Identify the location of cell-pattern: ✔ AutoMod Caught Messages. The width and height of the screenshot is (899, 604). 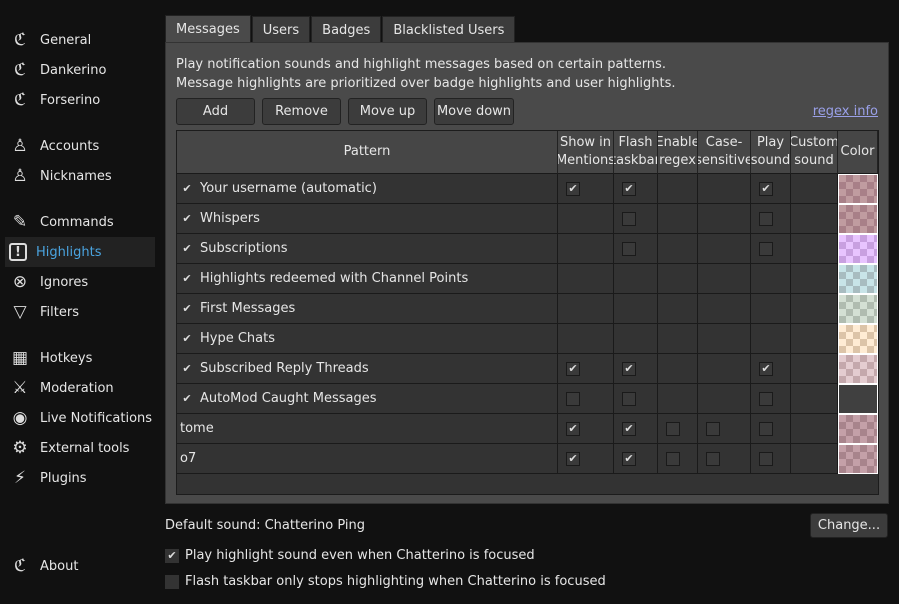
(367, 399).